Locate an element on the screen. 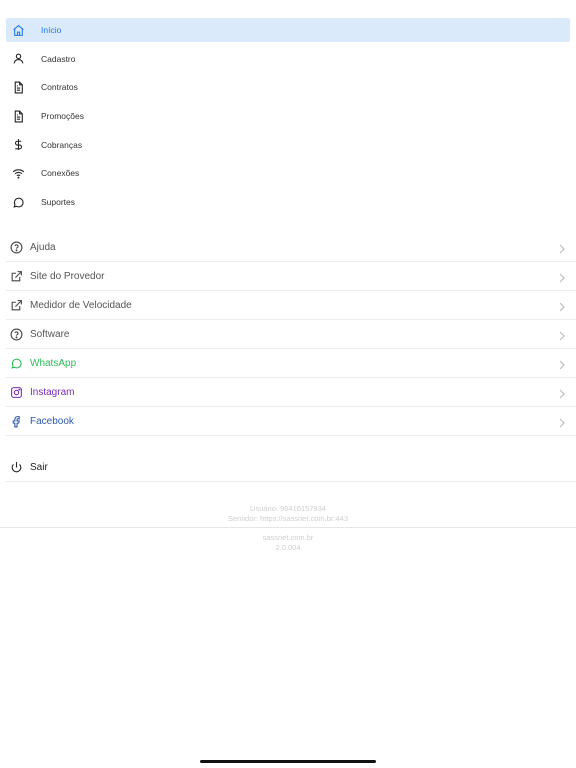  link-site-provedor: Site do Provedor is located at coordinates (291, 276).